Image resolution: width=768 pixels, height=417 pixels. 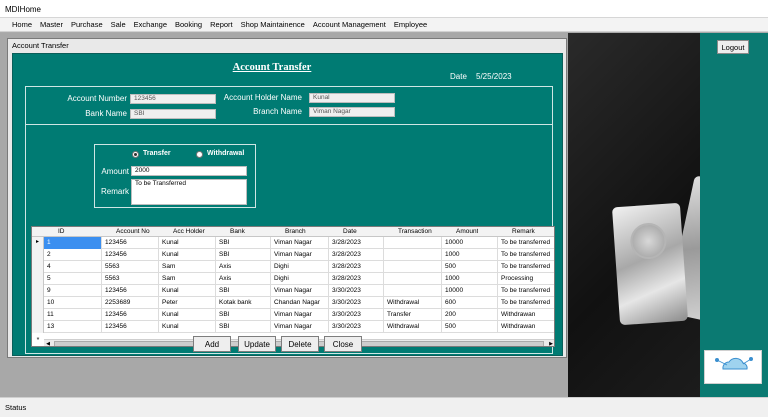 I want to click on menu-home: Home, so click(x=22, y=24).